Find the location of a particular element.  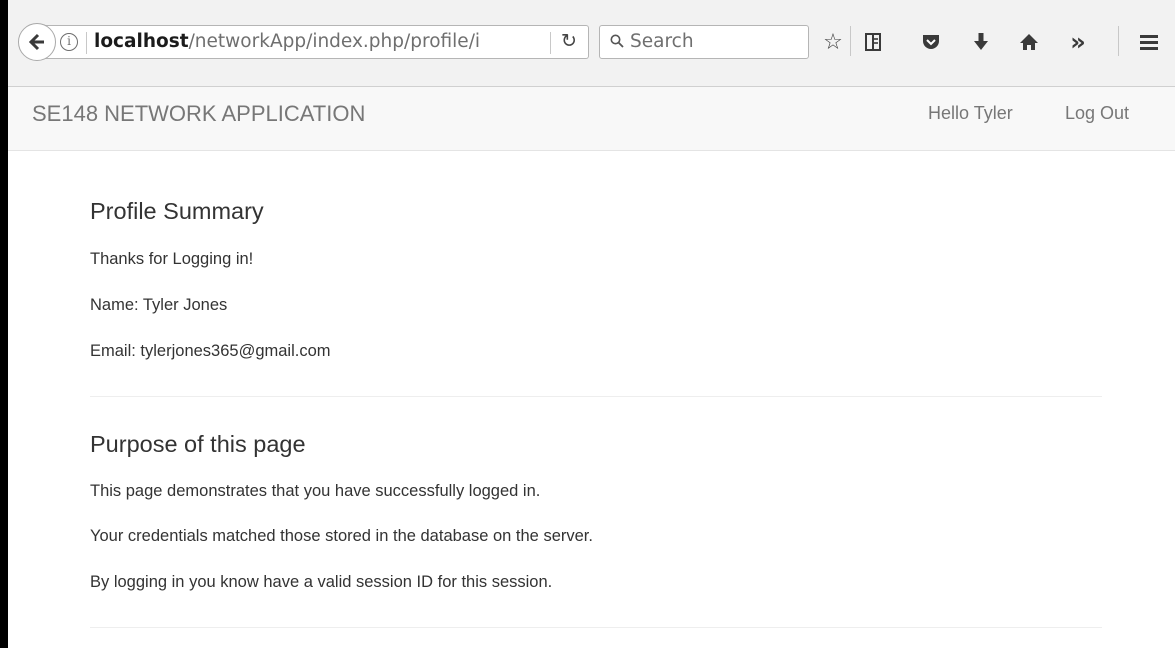

profile-name: Name: Tyler Jones is located at coordinates (159, 305).